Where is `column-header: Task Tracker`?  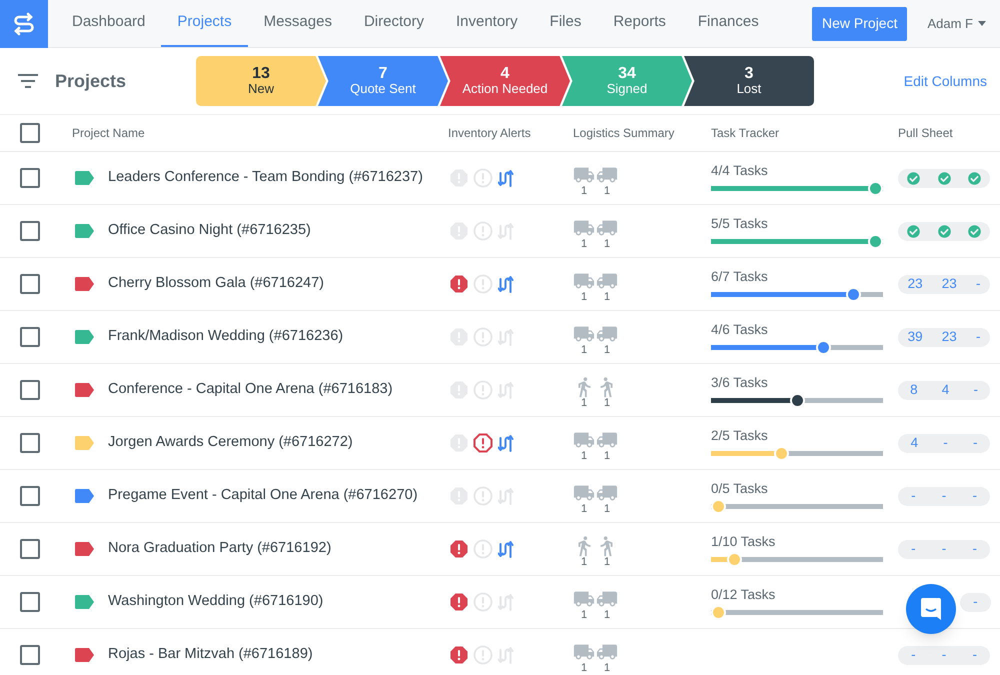
column-header: Task Tracker is located at coordinates (804, 133).